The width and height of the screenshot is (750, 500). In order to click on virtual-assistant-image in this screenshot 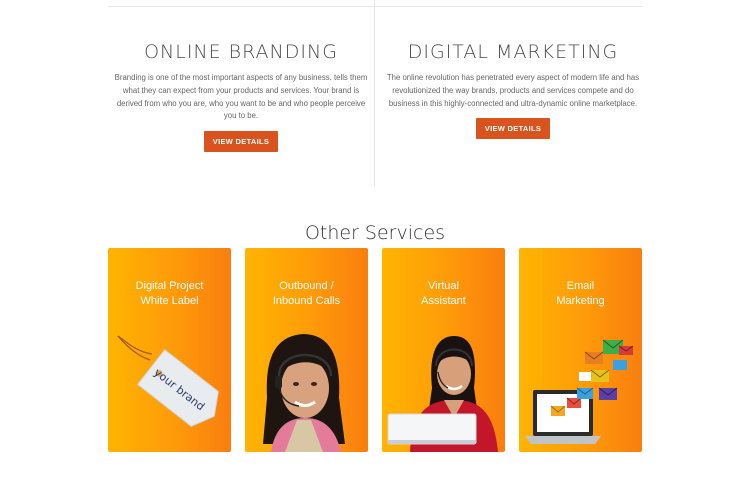, I will do `click(442, 394)`.